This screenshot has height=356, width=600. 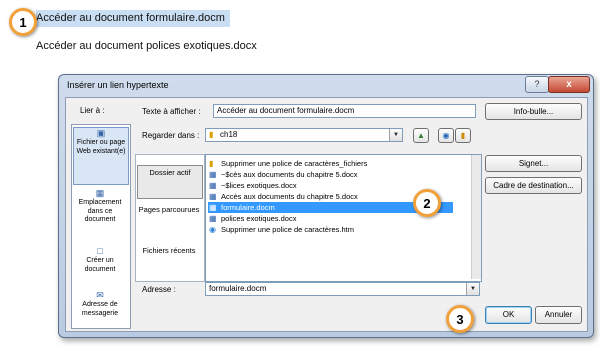 What do you see at coordinates (169, 257) in the screenshot?
I see `tab-recent-files: Fichiers récents` at bounding box center [169, 257].